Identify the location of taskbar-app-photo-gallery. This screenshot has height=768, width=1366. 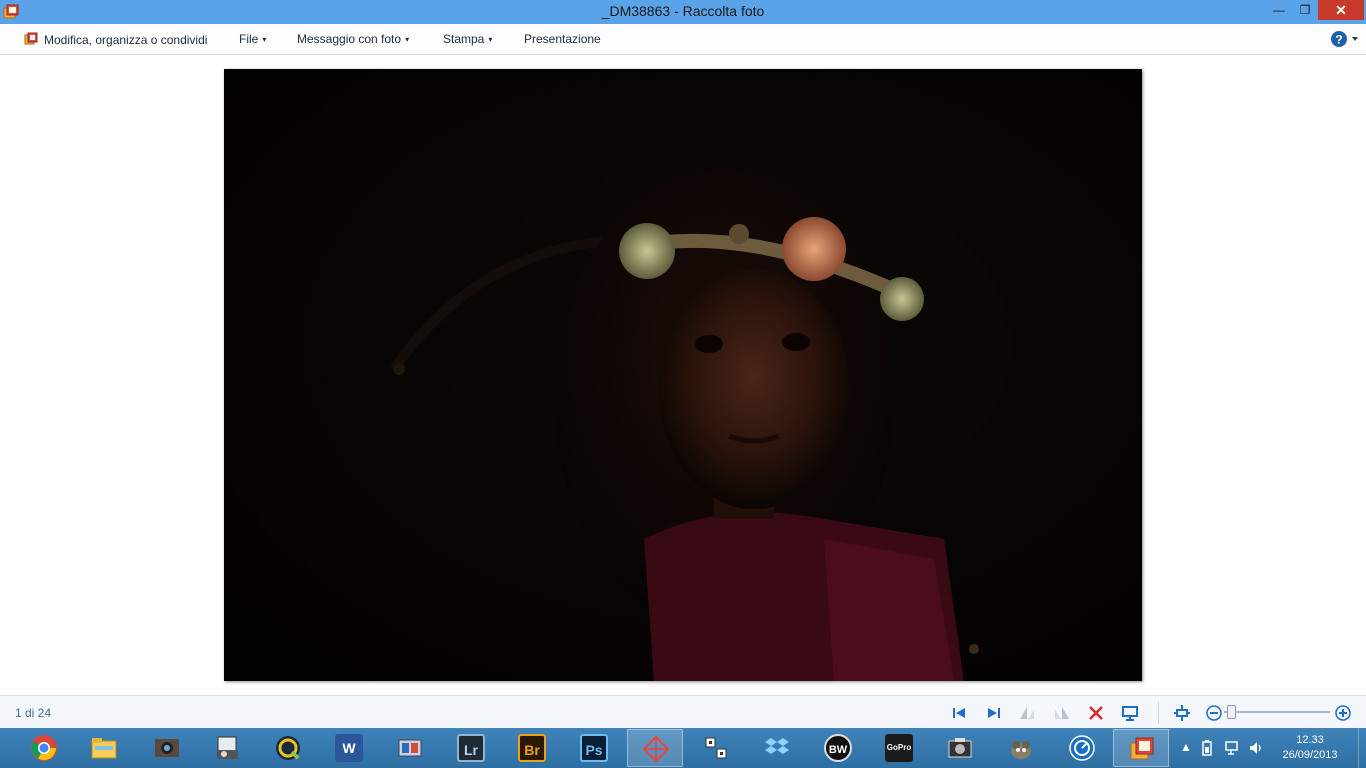
(1141, 748).